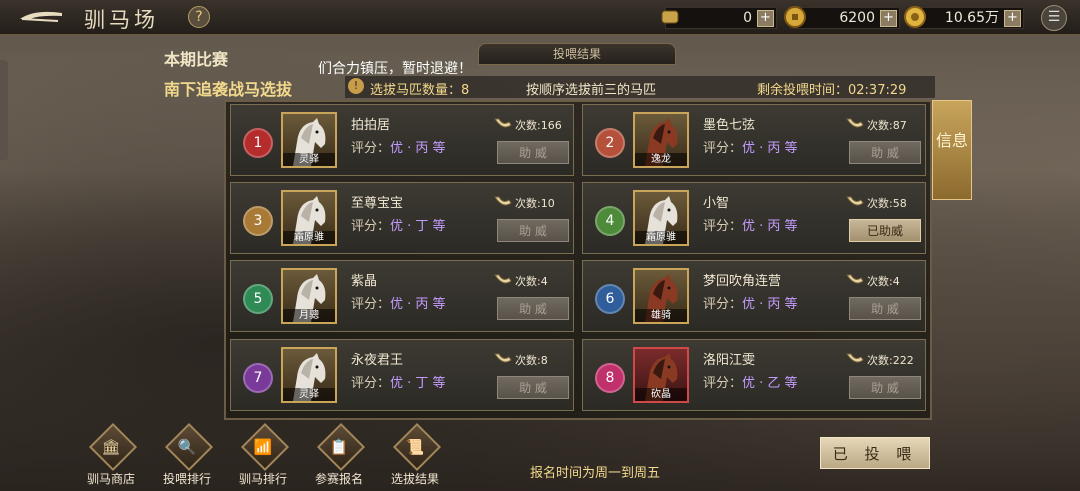 Image resolution: width=1080 pixels, height=491 pixels. Describe the element at coordinates (196, 59) in the screenshot. I see `period-label: 本期比赛` at that location.